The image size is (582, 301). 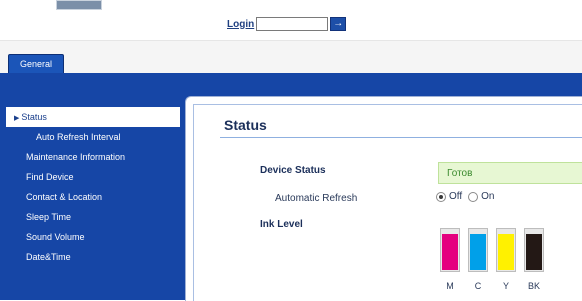 What do you see at coordinates (93, 217) in the screenshot?
I see `sidebar-item-sleep-time: Sleep Time` at bounding box center [93, 217].